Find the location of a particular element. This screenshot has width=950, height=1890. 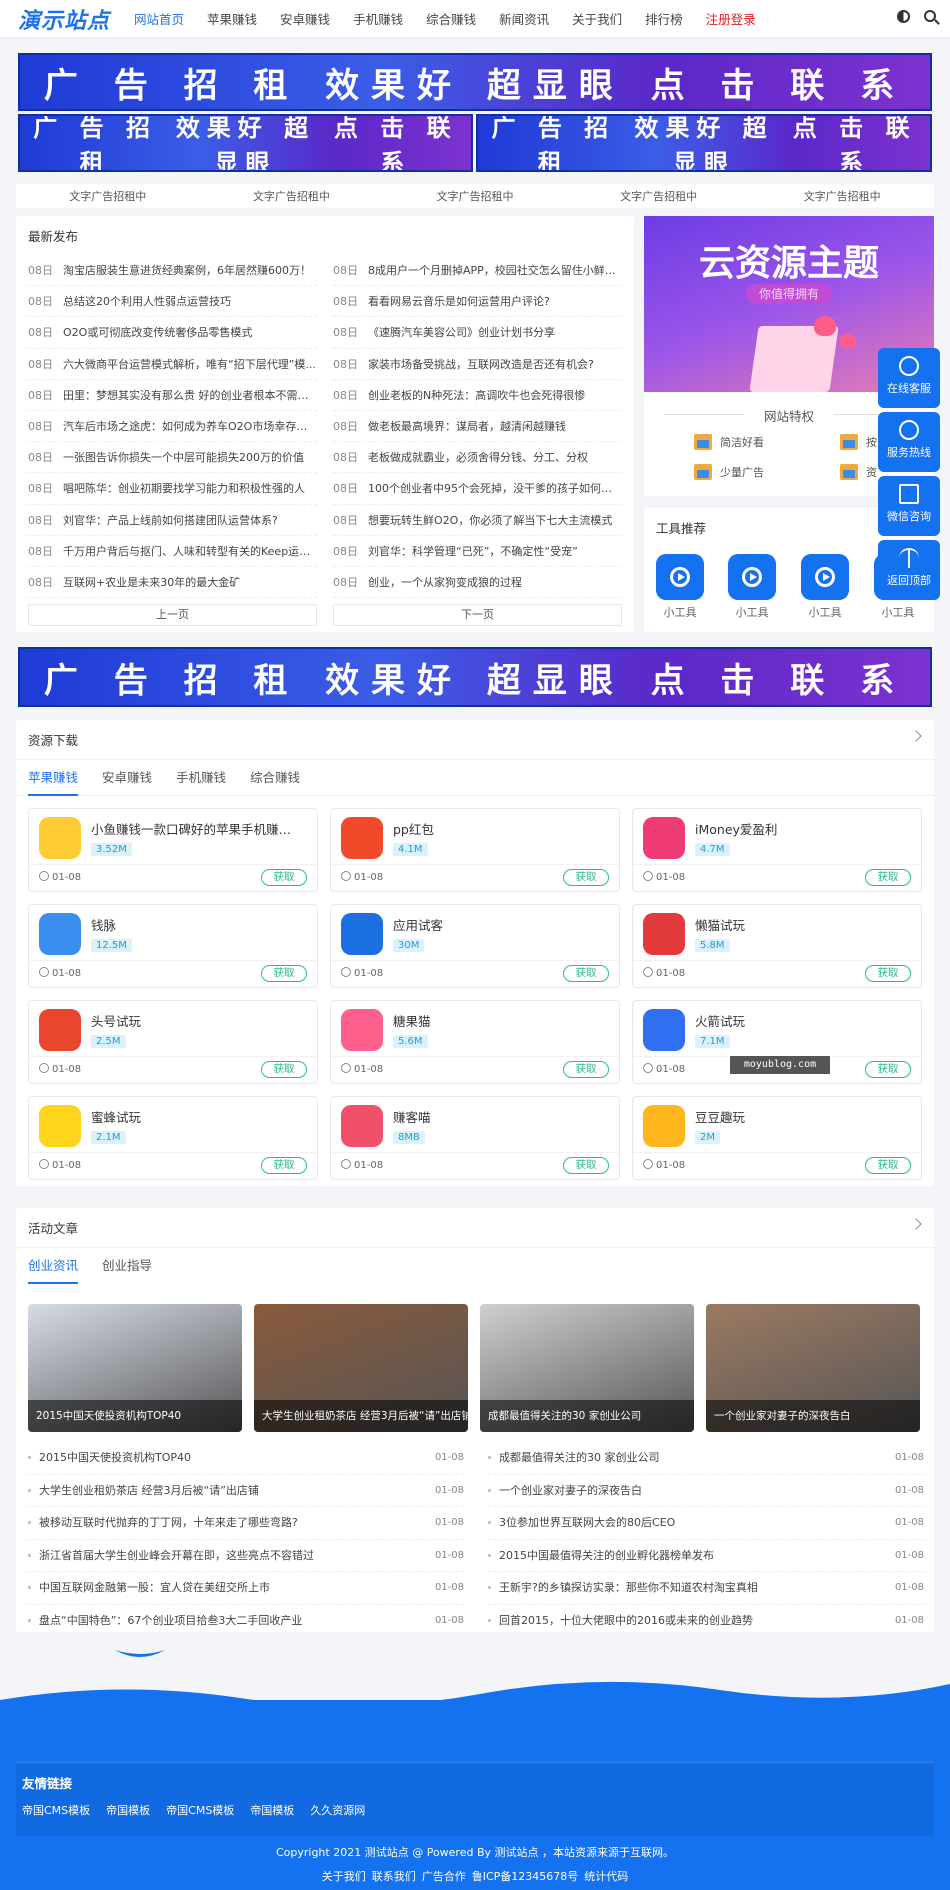

article-item: 大学生创业租奶茶店 经营3月后被“请”出店铺 01-08 is located at coordinates (246, 1491).